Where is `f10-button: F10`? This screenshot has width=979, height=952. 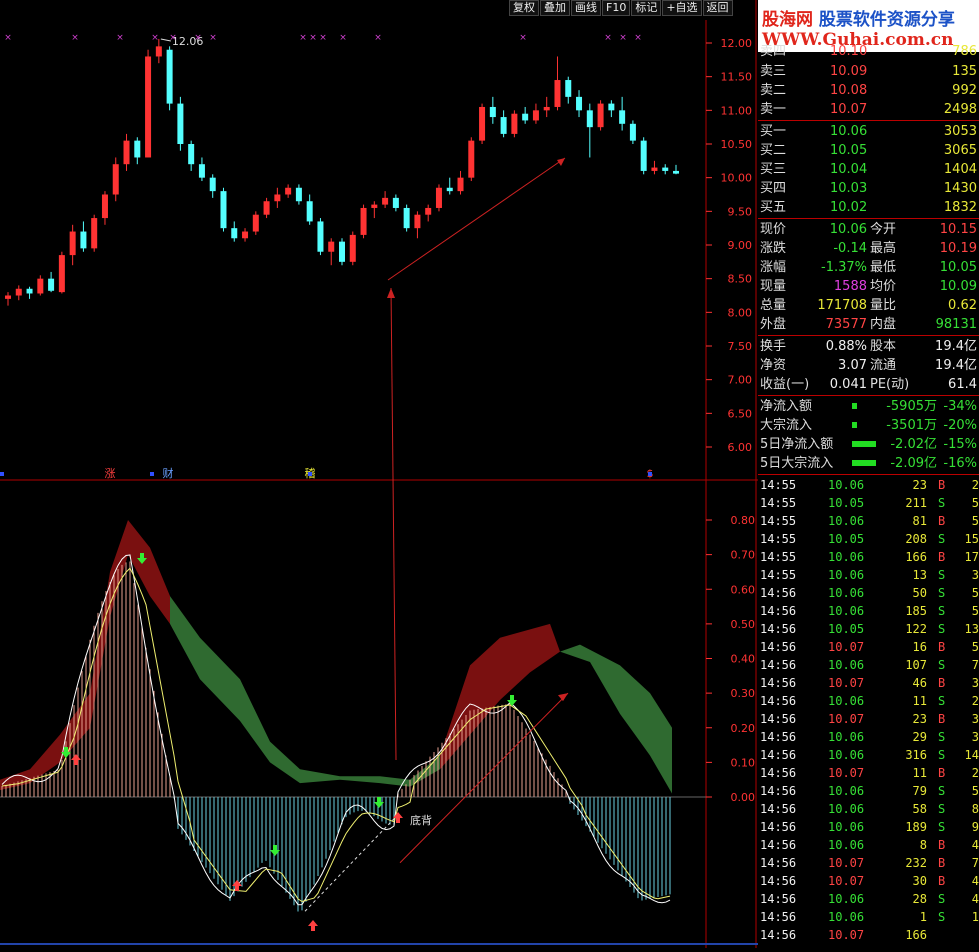 f10-button: F10 is located at coordinates (616, 8).